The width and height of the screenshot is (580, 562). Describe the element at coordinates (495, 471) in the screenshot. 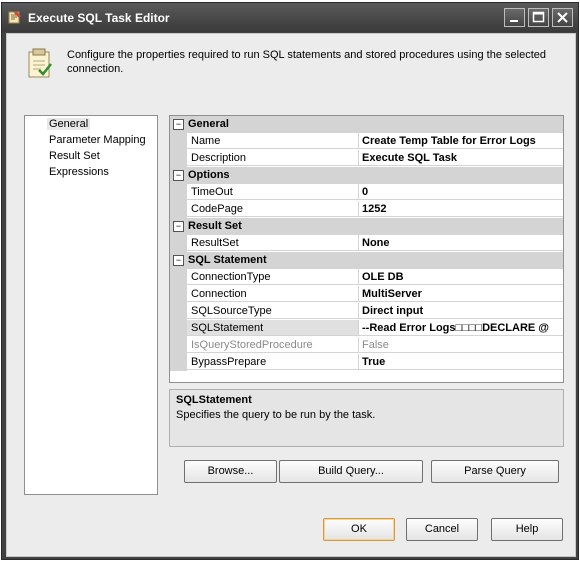

I see `parse-query-button: Parse Query` at that location.